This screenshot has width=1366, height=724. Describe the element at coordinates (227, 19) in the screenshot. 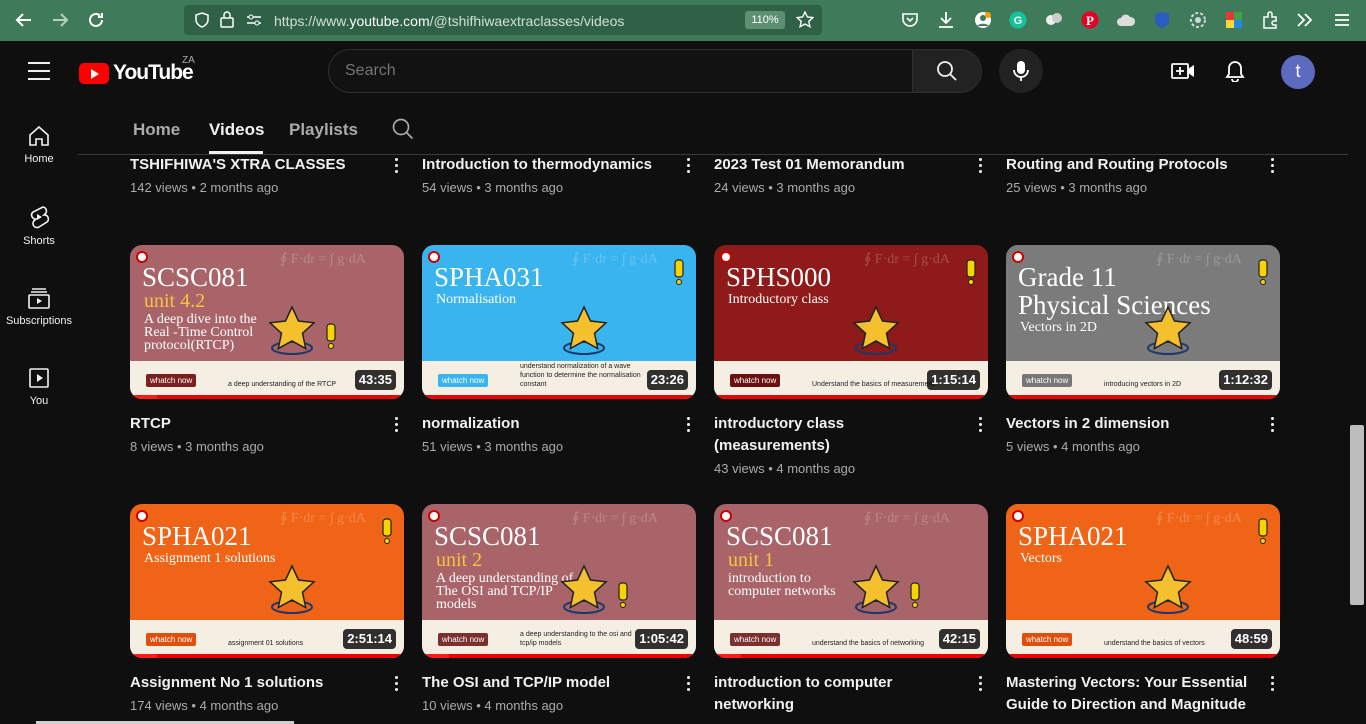

I see `lock-icon` at that location.